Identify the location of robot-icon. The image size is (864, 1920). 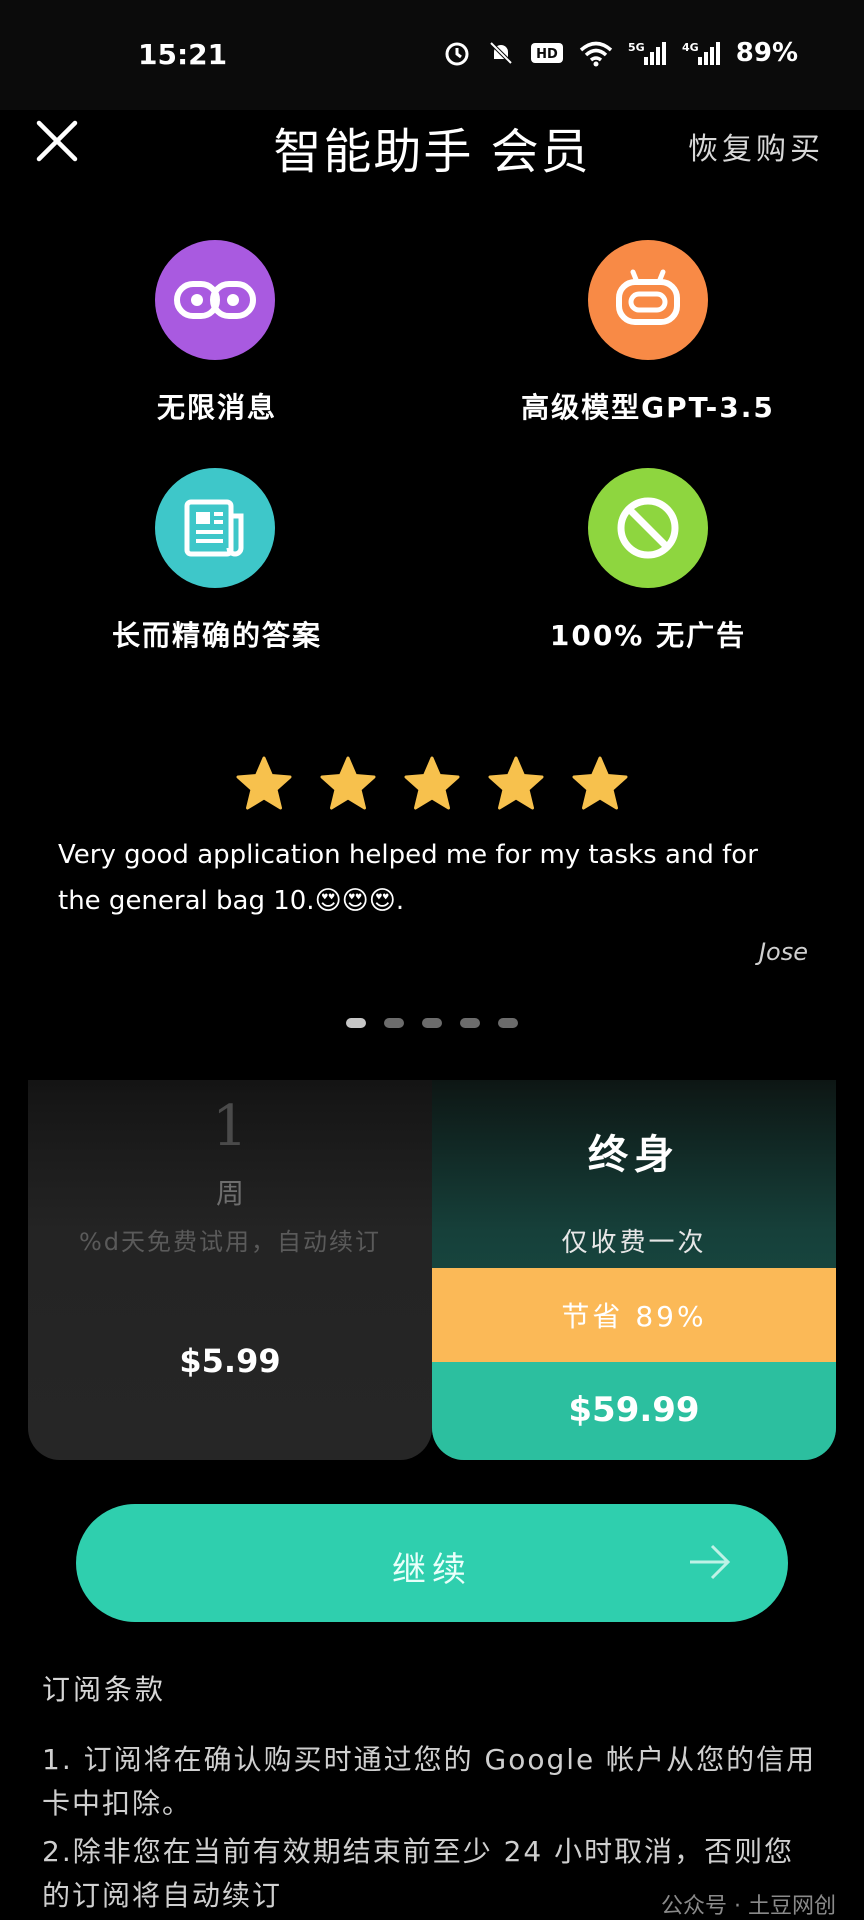
(648, 297).